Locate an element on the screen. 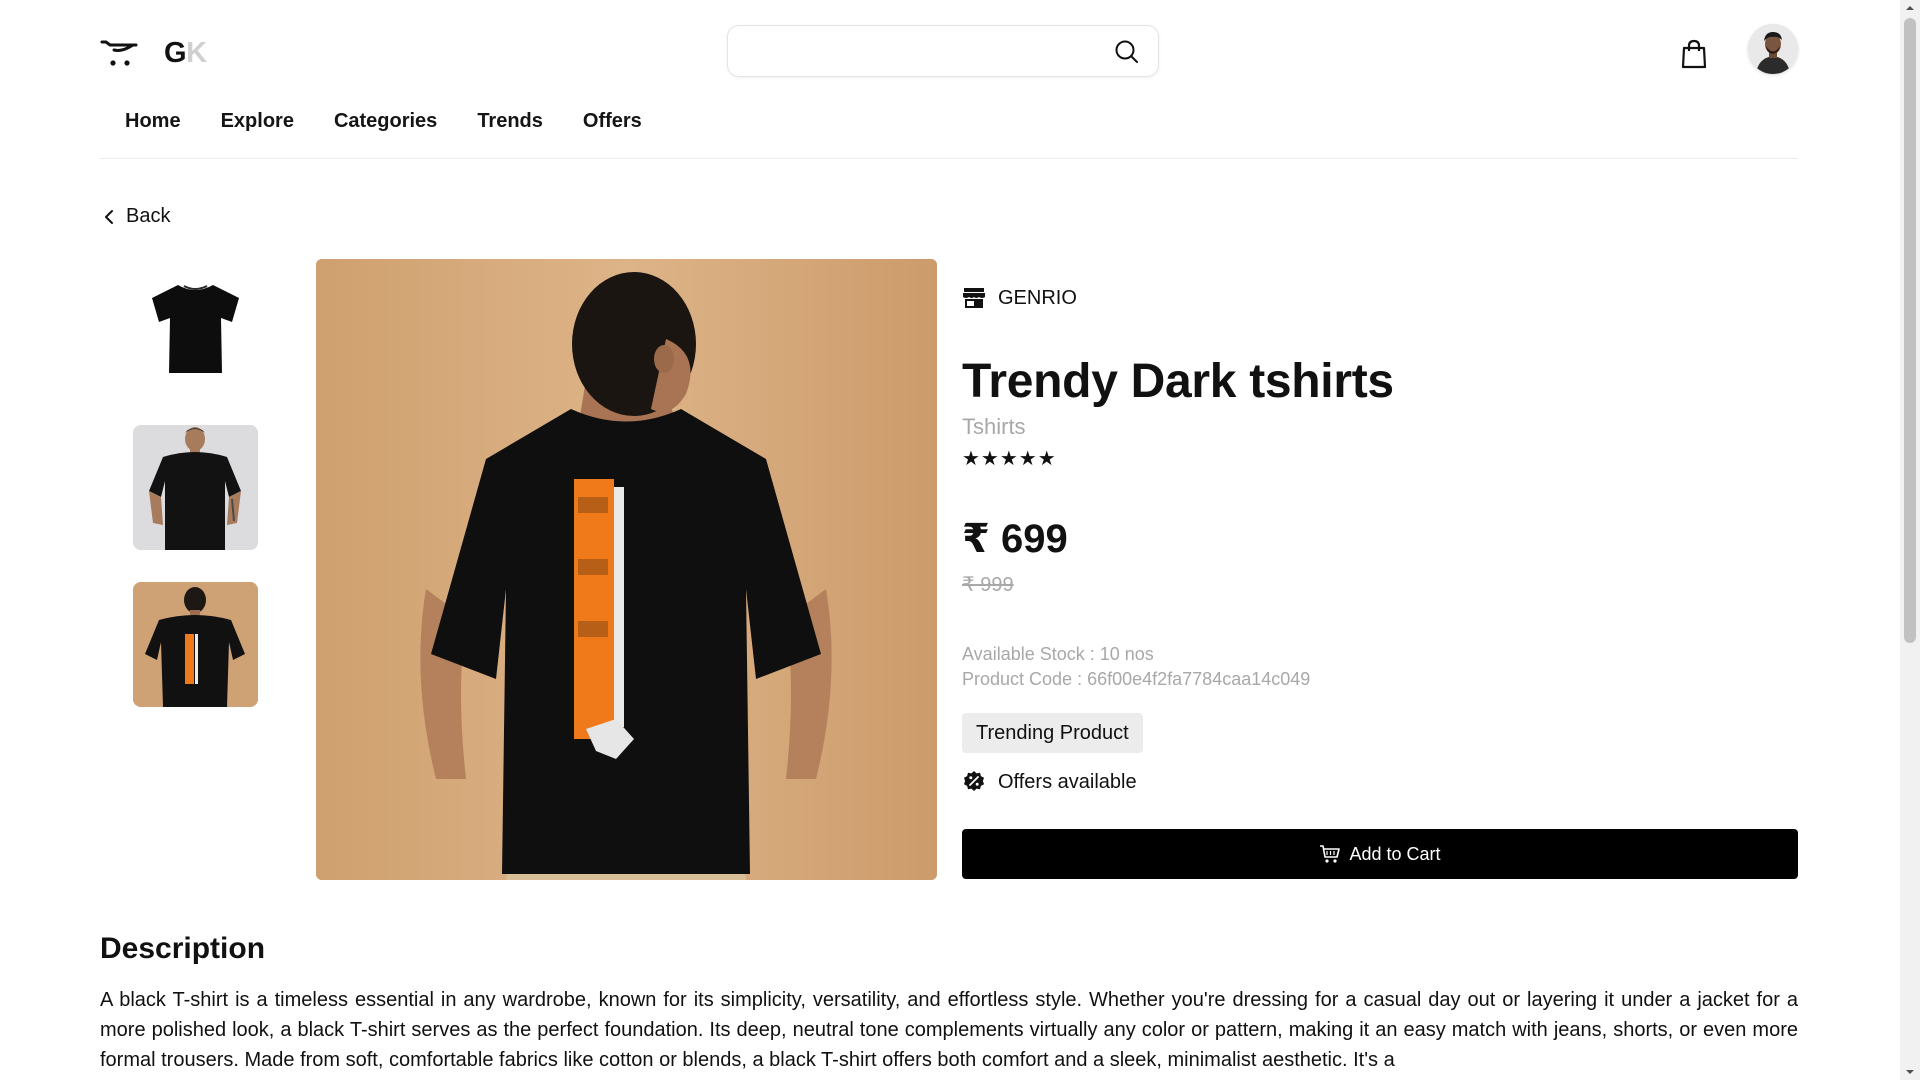 The width and height of the screenshot is (1920, 1080). stock-info: Available Stock : 10 nos is located at coordinates (1058, 654).